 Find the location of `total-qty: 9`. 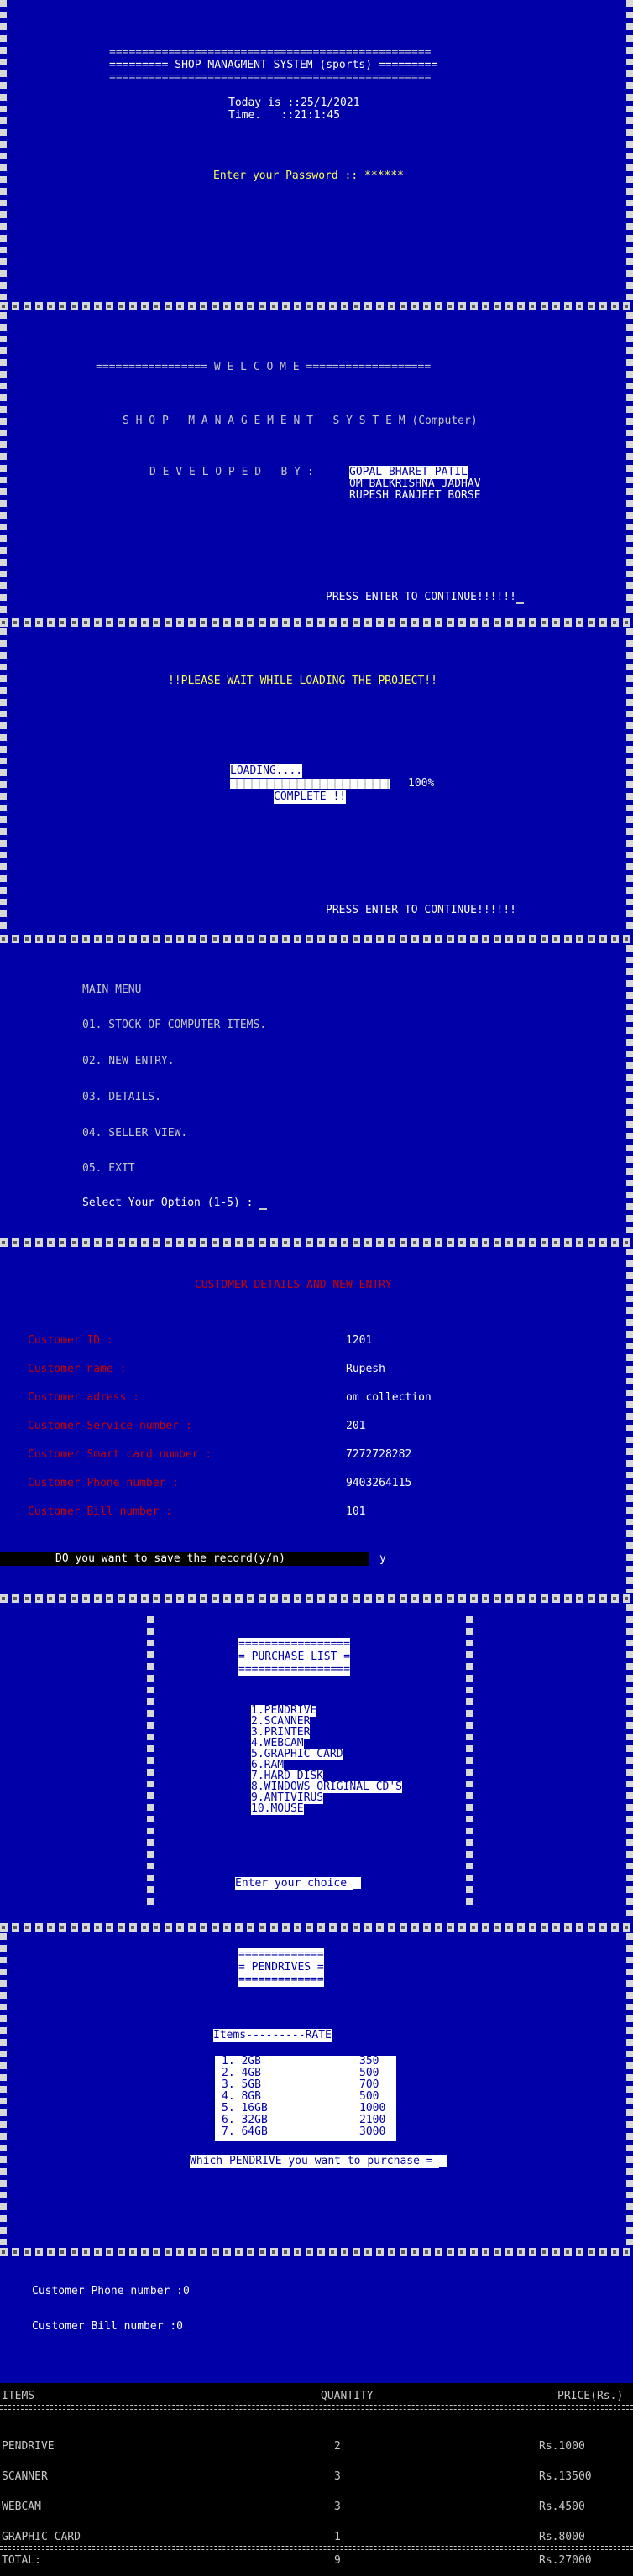

total-qty: 9 is located at coordinates (337, 2560).